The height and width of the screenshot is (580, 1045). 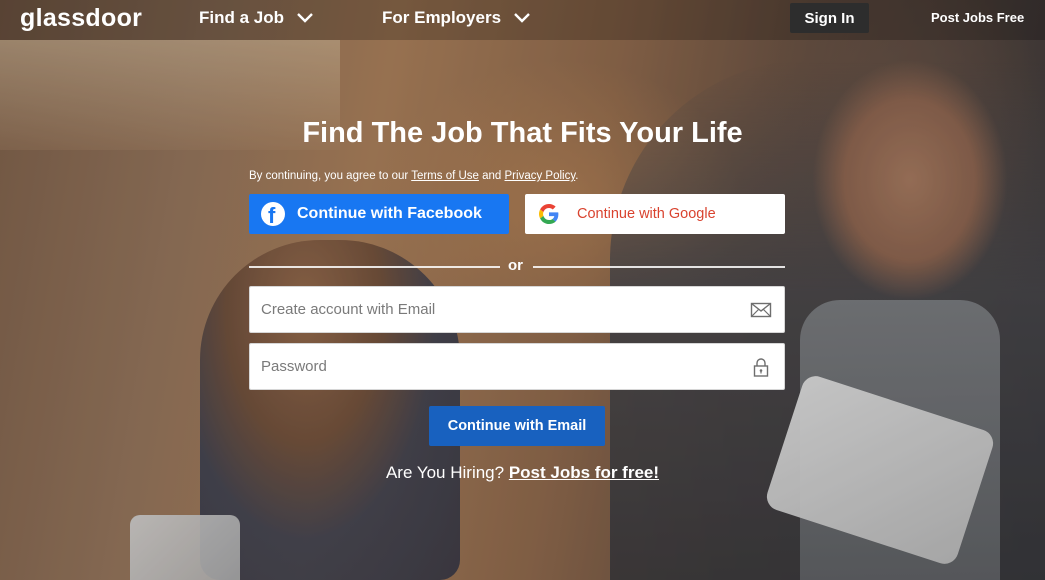 I want to click on privacy-policy-link: Privacy Policy, so click(x=540, y=176).